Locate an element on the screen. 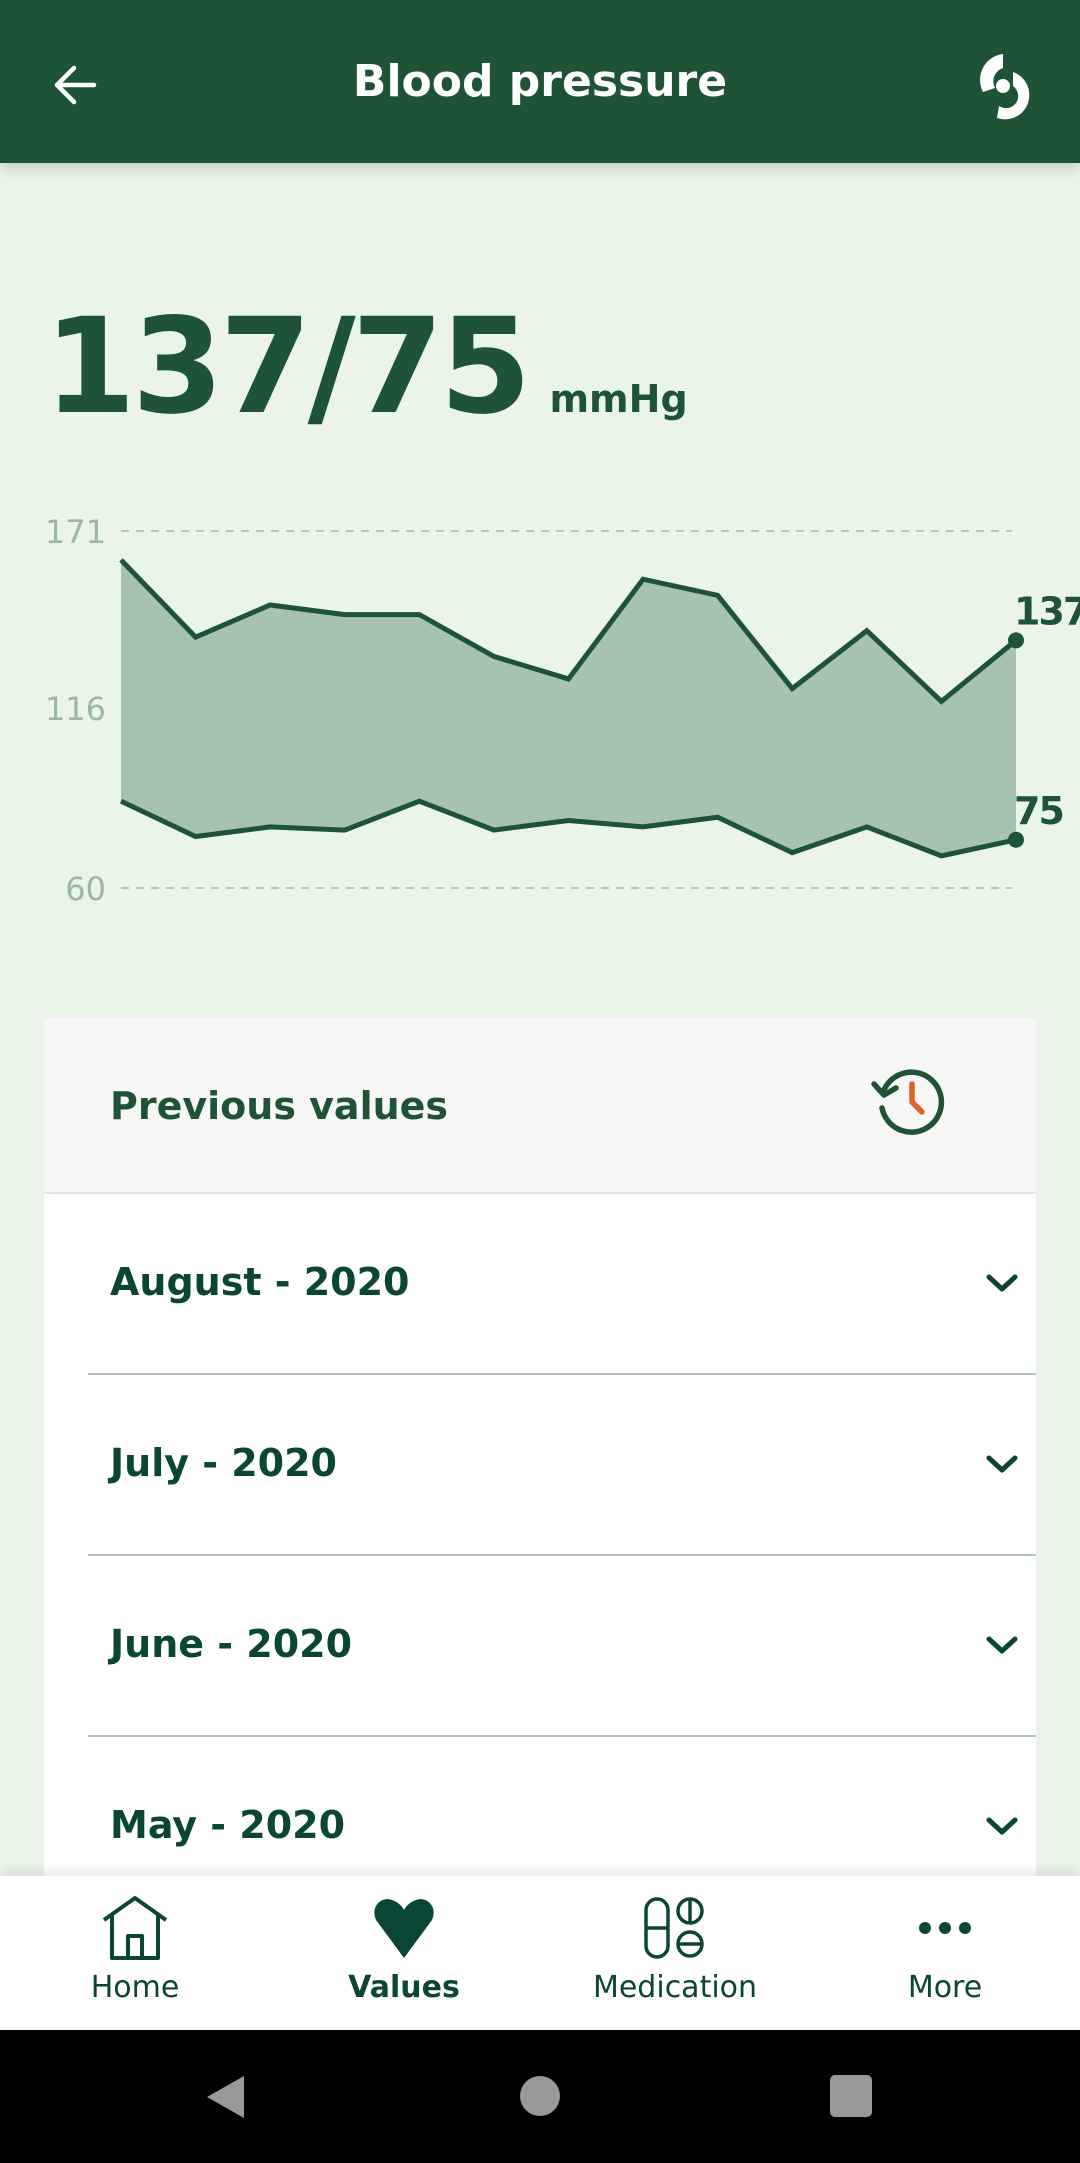 Image resolution: width=1080 pixels, height=2163 pixels. system-back-icon is located at coordinates (225, 2097).